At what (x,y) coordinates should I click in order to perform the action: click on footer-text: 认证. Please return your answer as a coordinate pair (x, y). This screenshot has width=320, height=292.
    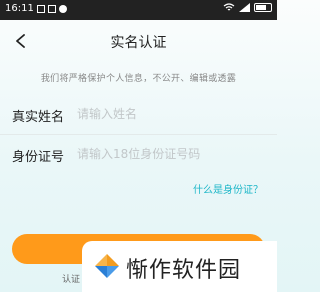
    Looking at the image, I should click on (71, 280).